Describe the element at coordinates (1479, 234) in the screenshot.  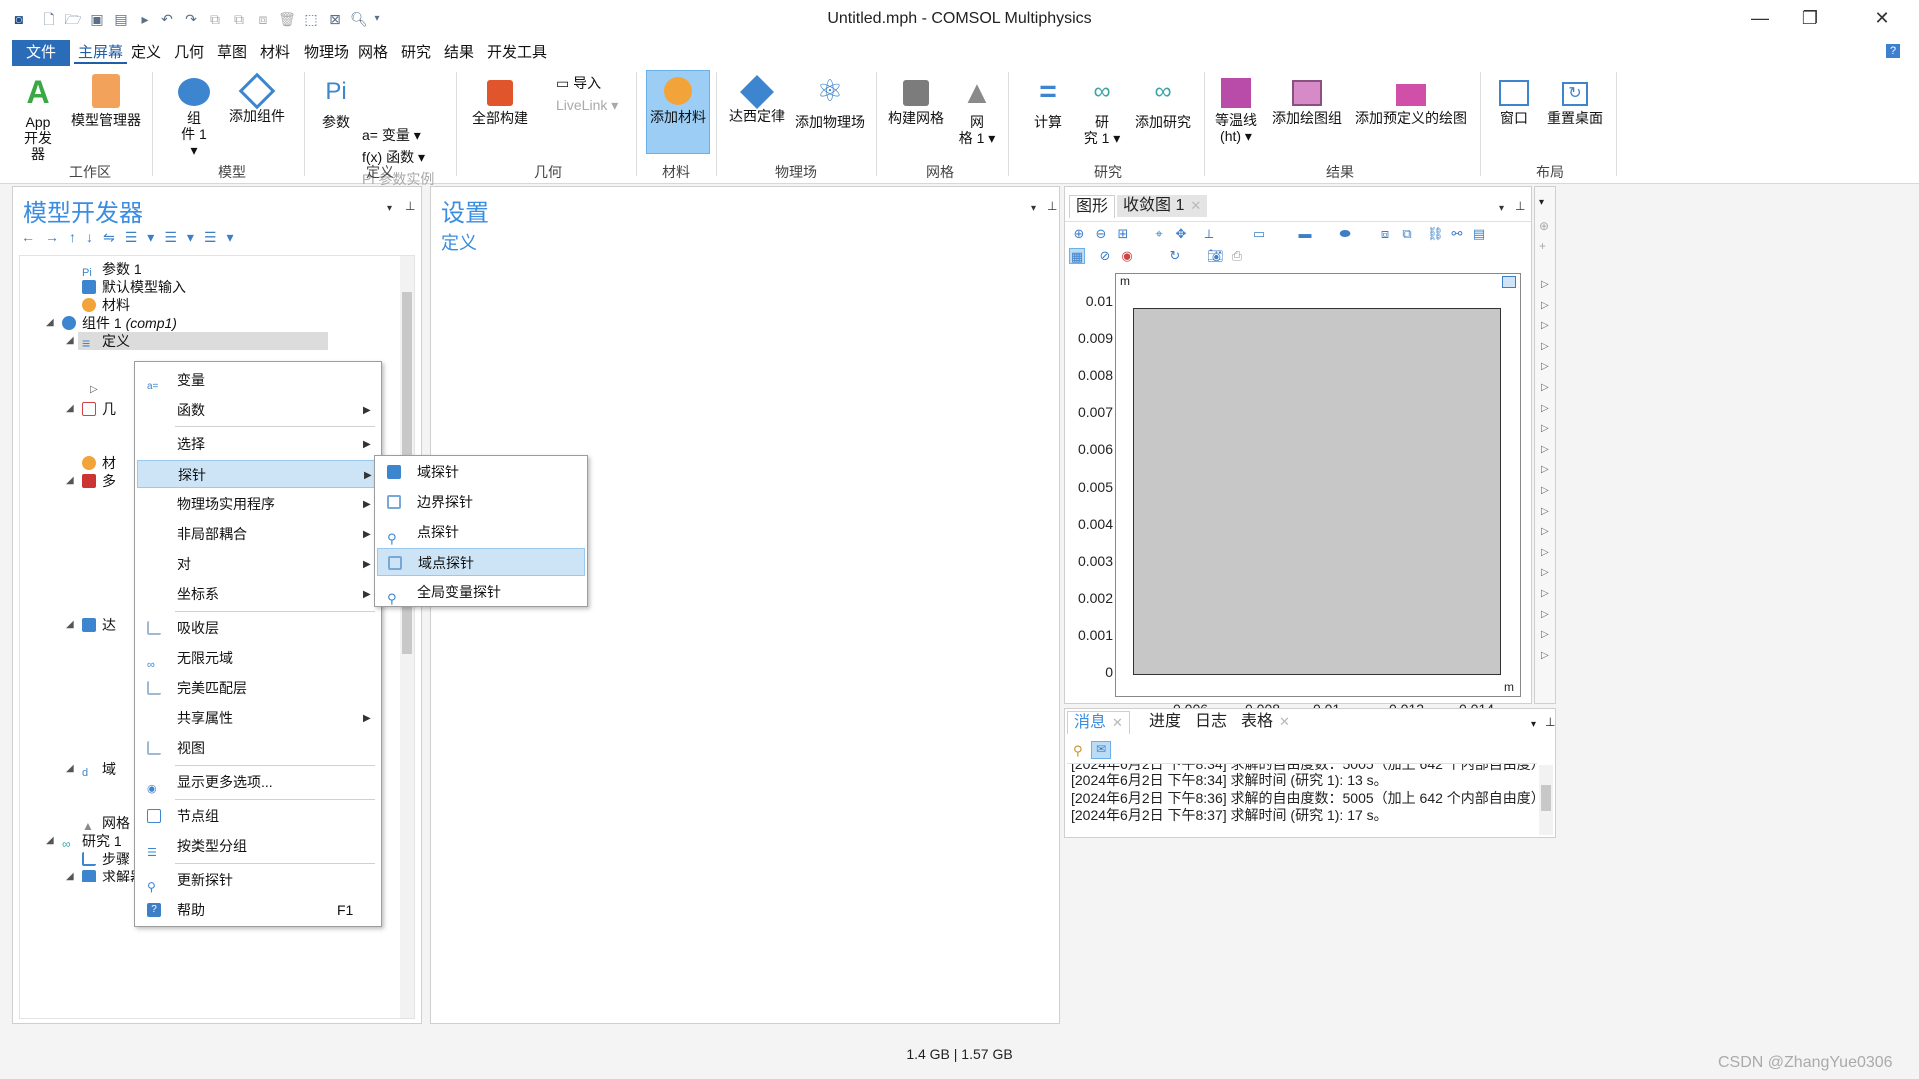
I see `views-icon: ▤` at that location.